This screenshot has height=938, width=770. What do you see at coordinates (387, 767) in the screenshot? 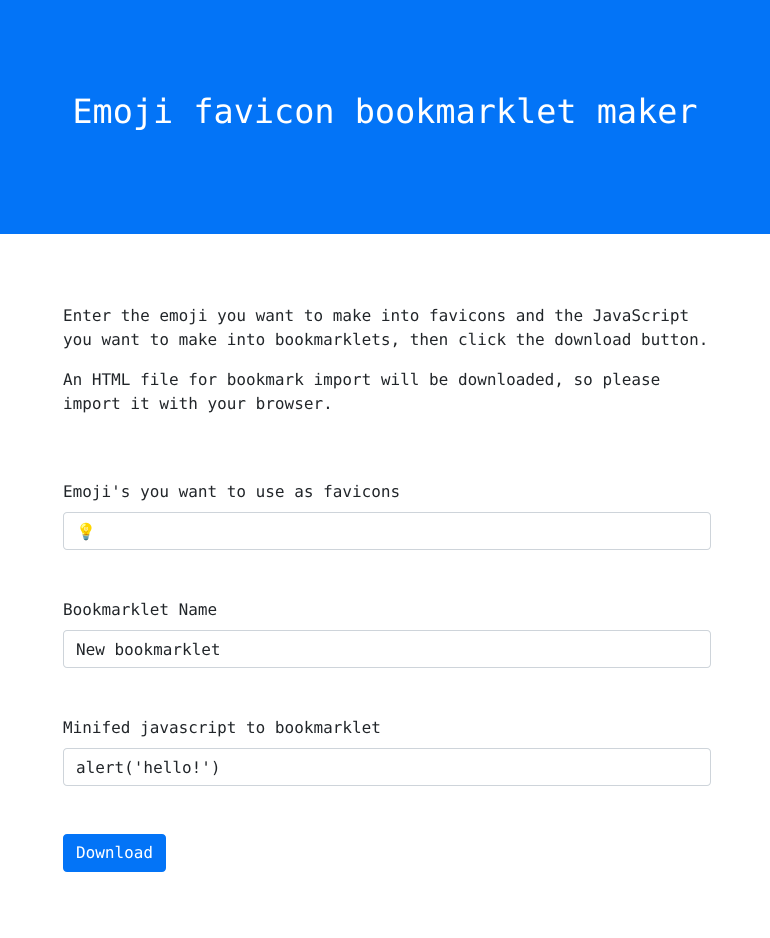
I see `input-field: alert('hello!')` at bounding box center [387, 767].